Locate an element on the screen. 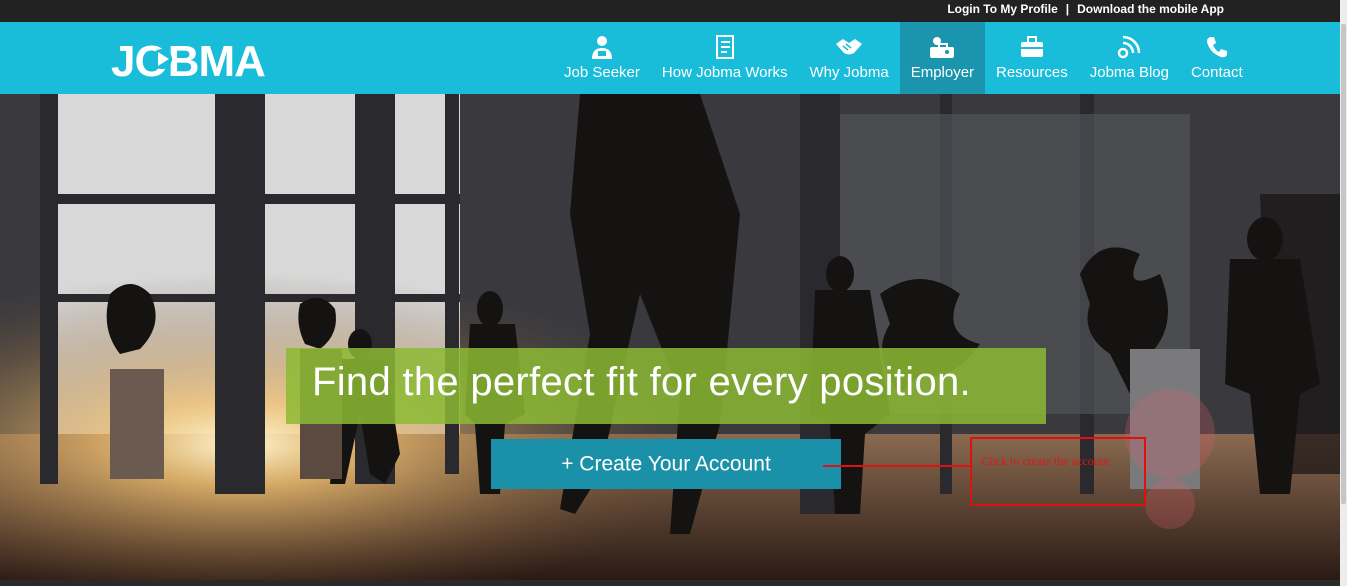 The height and width of the screenshot is (586, 1347). nav-item-contact: Contact is located at coordinates (1217, 58).